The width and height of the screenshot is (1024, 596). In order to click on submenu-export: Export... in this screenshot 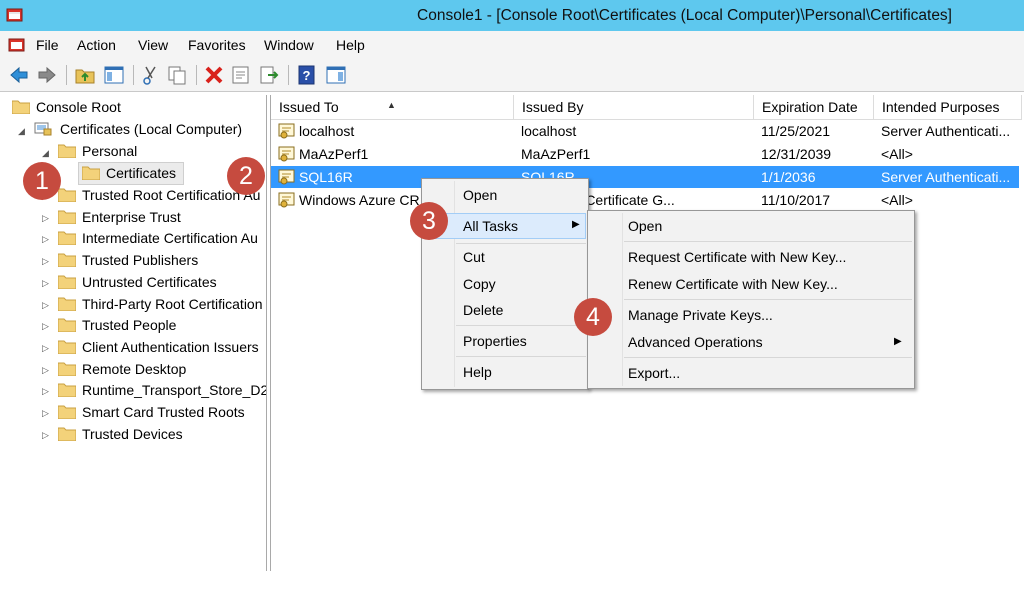, I will do `click(654, 373)`.